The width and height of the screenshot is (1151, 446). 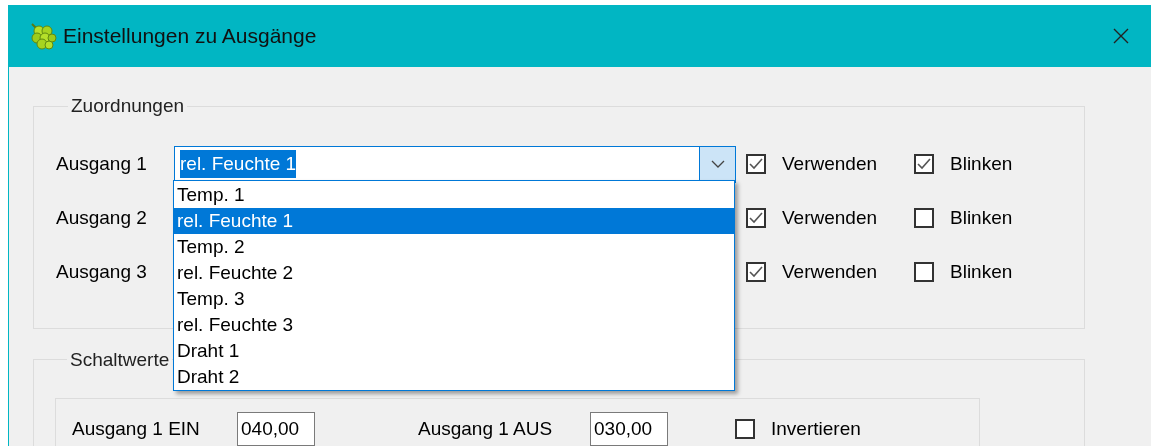 What do you see at coordinates (102, 217) in the screenshot?
I see `output-label: Ausgang 2` at bounding box center [102, 217].